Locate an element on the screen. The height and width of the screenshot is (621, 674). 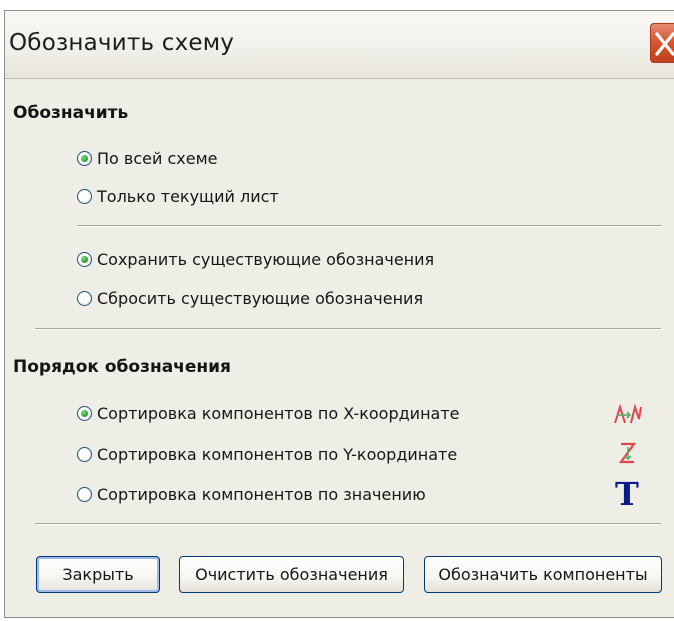
radio-current-sheet-only: Только текущий лист is located at coordinates (178, 196).